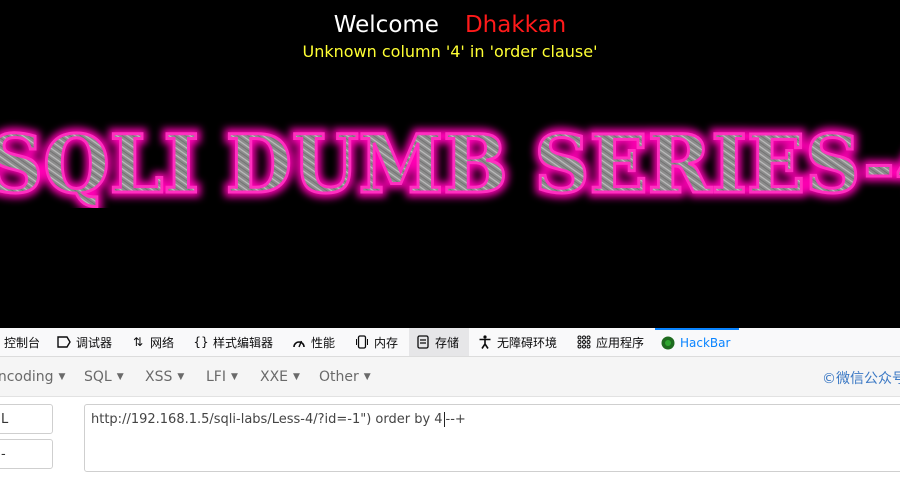 This screenshot has width=900, height=480. What do you see at coordinates (323, 342) in the screenshot?
I see `tab-label: 性能` at bounding box center [323, 342].